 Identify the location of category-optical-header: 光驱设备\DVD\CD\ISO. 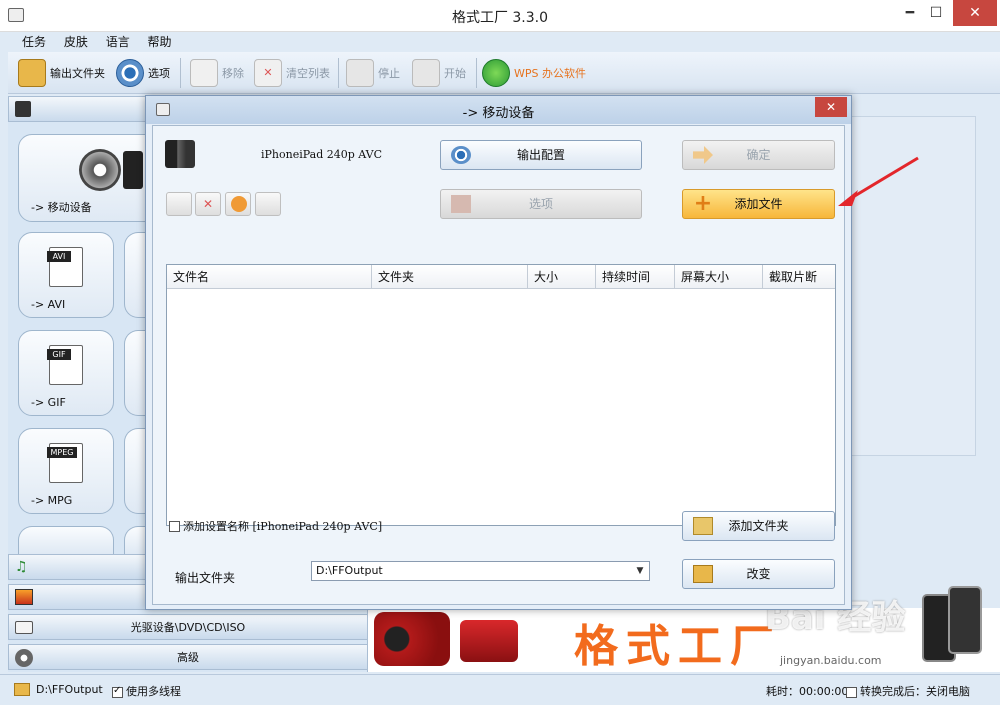
(188, 627).